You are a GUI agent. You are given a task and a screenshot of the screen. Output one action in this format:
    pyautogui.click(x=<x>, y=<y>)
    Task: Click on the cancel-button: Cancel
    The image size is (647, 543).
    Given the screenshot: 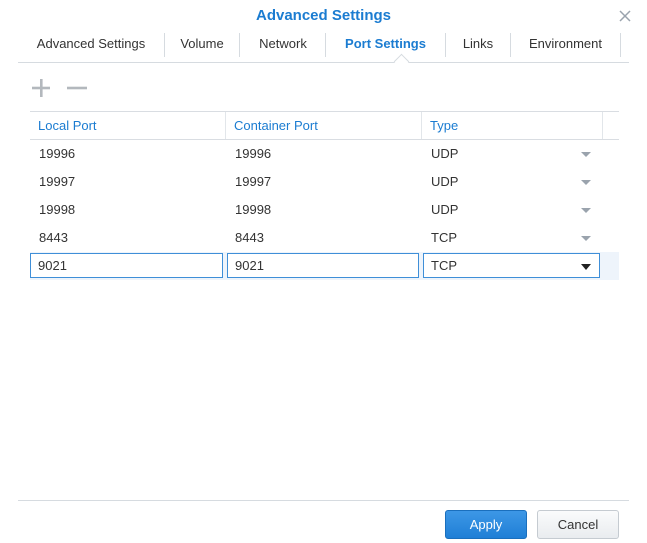 What is the action you would take?
    pyautogui.click(x=578, y=524)
    